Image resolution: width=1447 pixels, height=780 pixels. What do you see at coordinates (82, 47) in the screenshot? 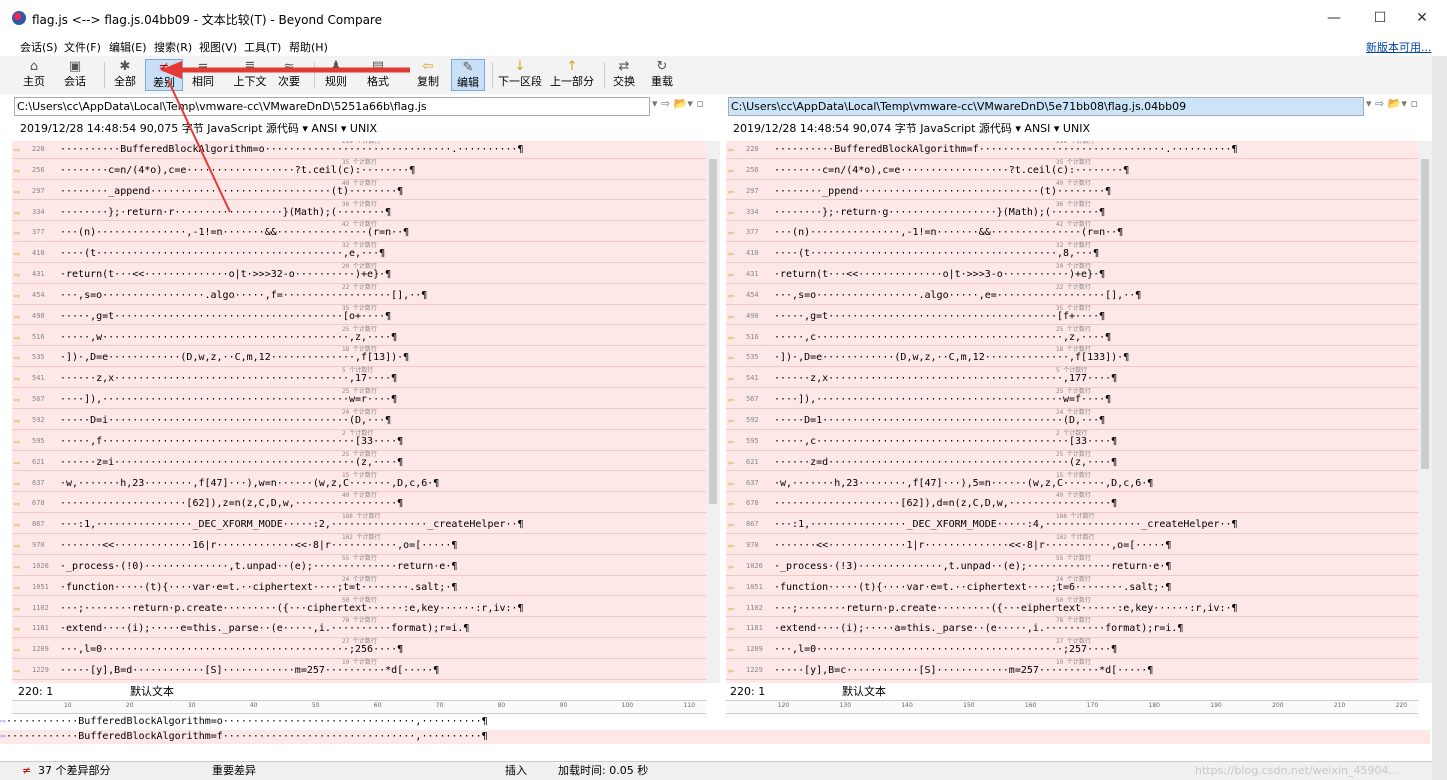
I see `menu-file: 文件(F)` at bounding box center [82, 47].